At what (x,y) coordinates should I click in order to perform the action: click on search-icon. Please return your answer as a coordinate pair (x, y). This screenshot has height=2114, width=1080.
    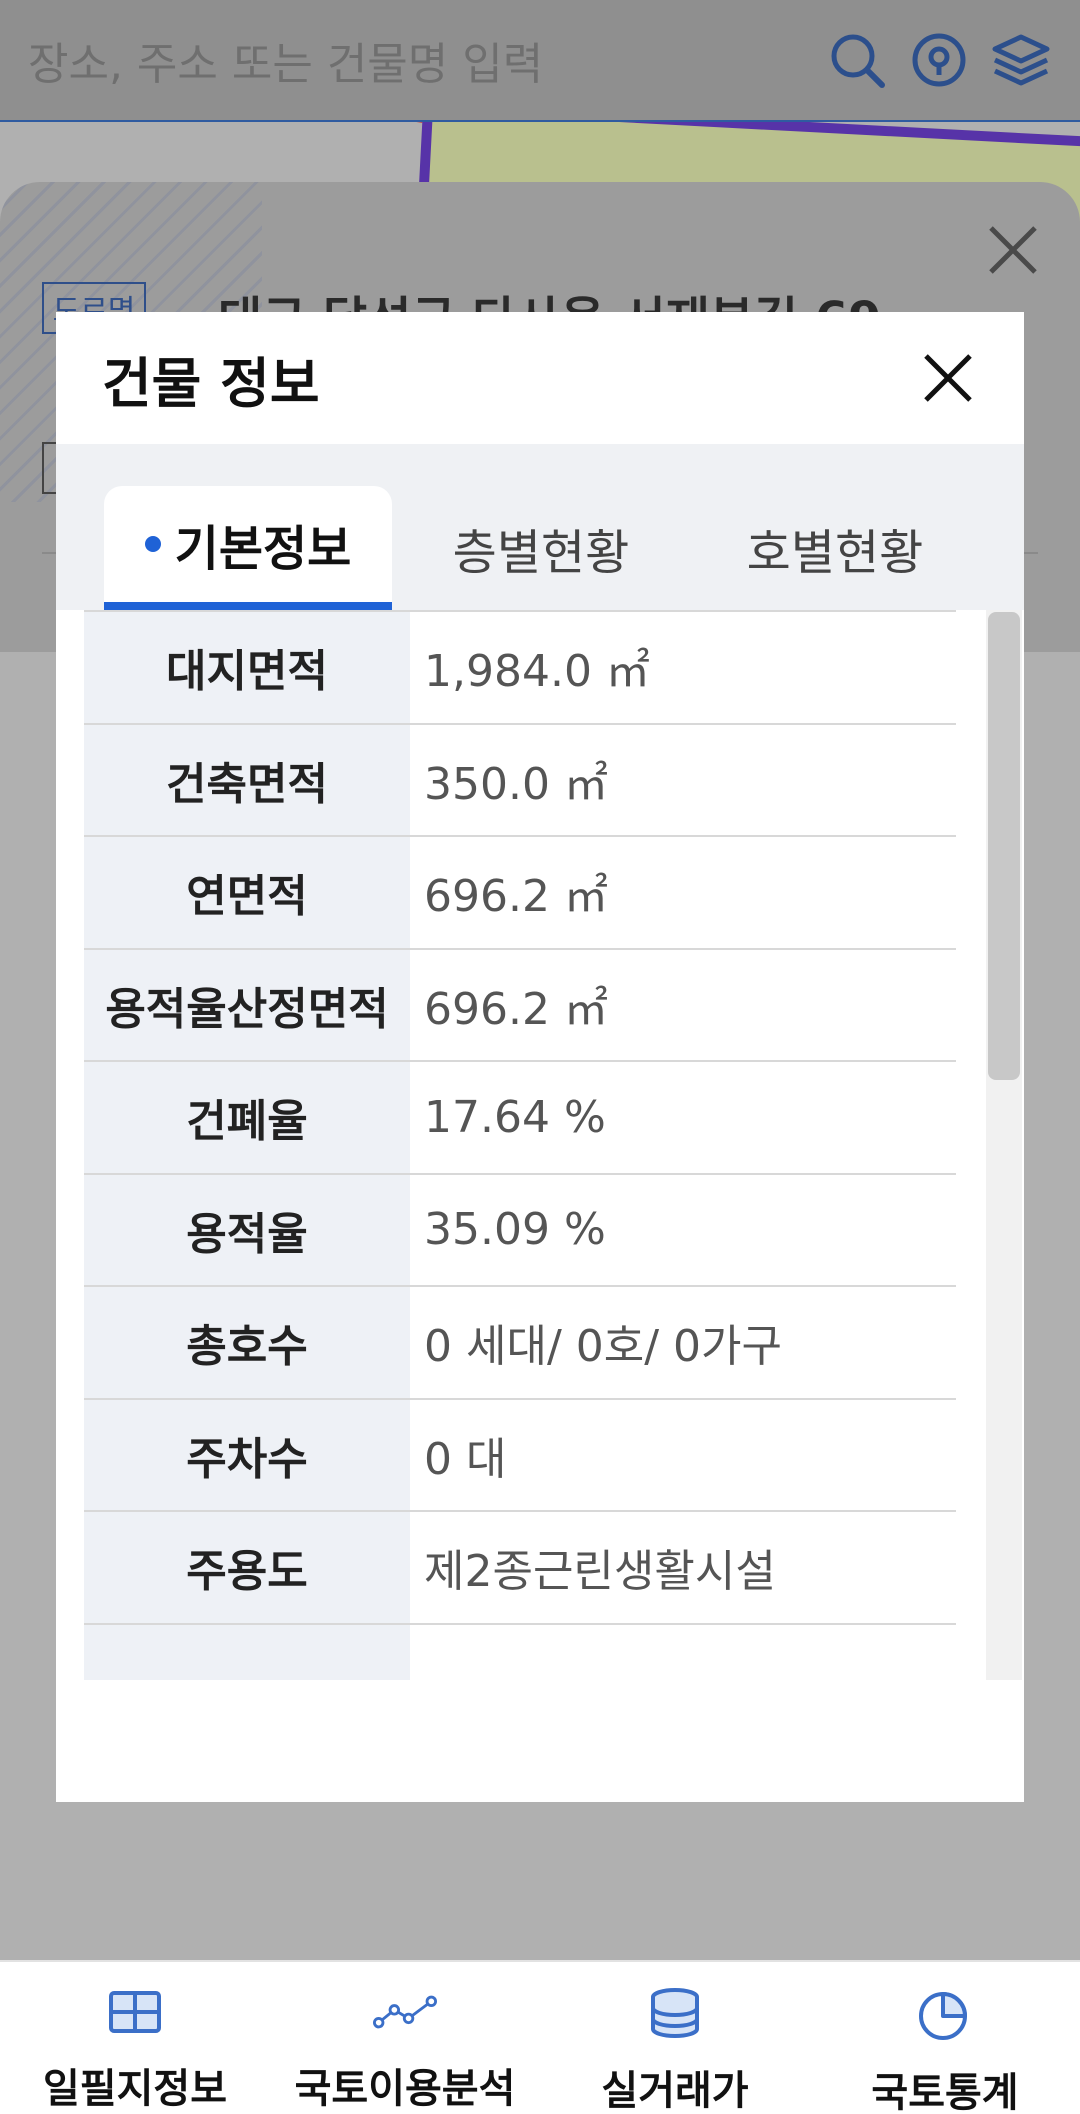
    Looking at the image, I should click on (857, 60).